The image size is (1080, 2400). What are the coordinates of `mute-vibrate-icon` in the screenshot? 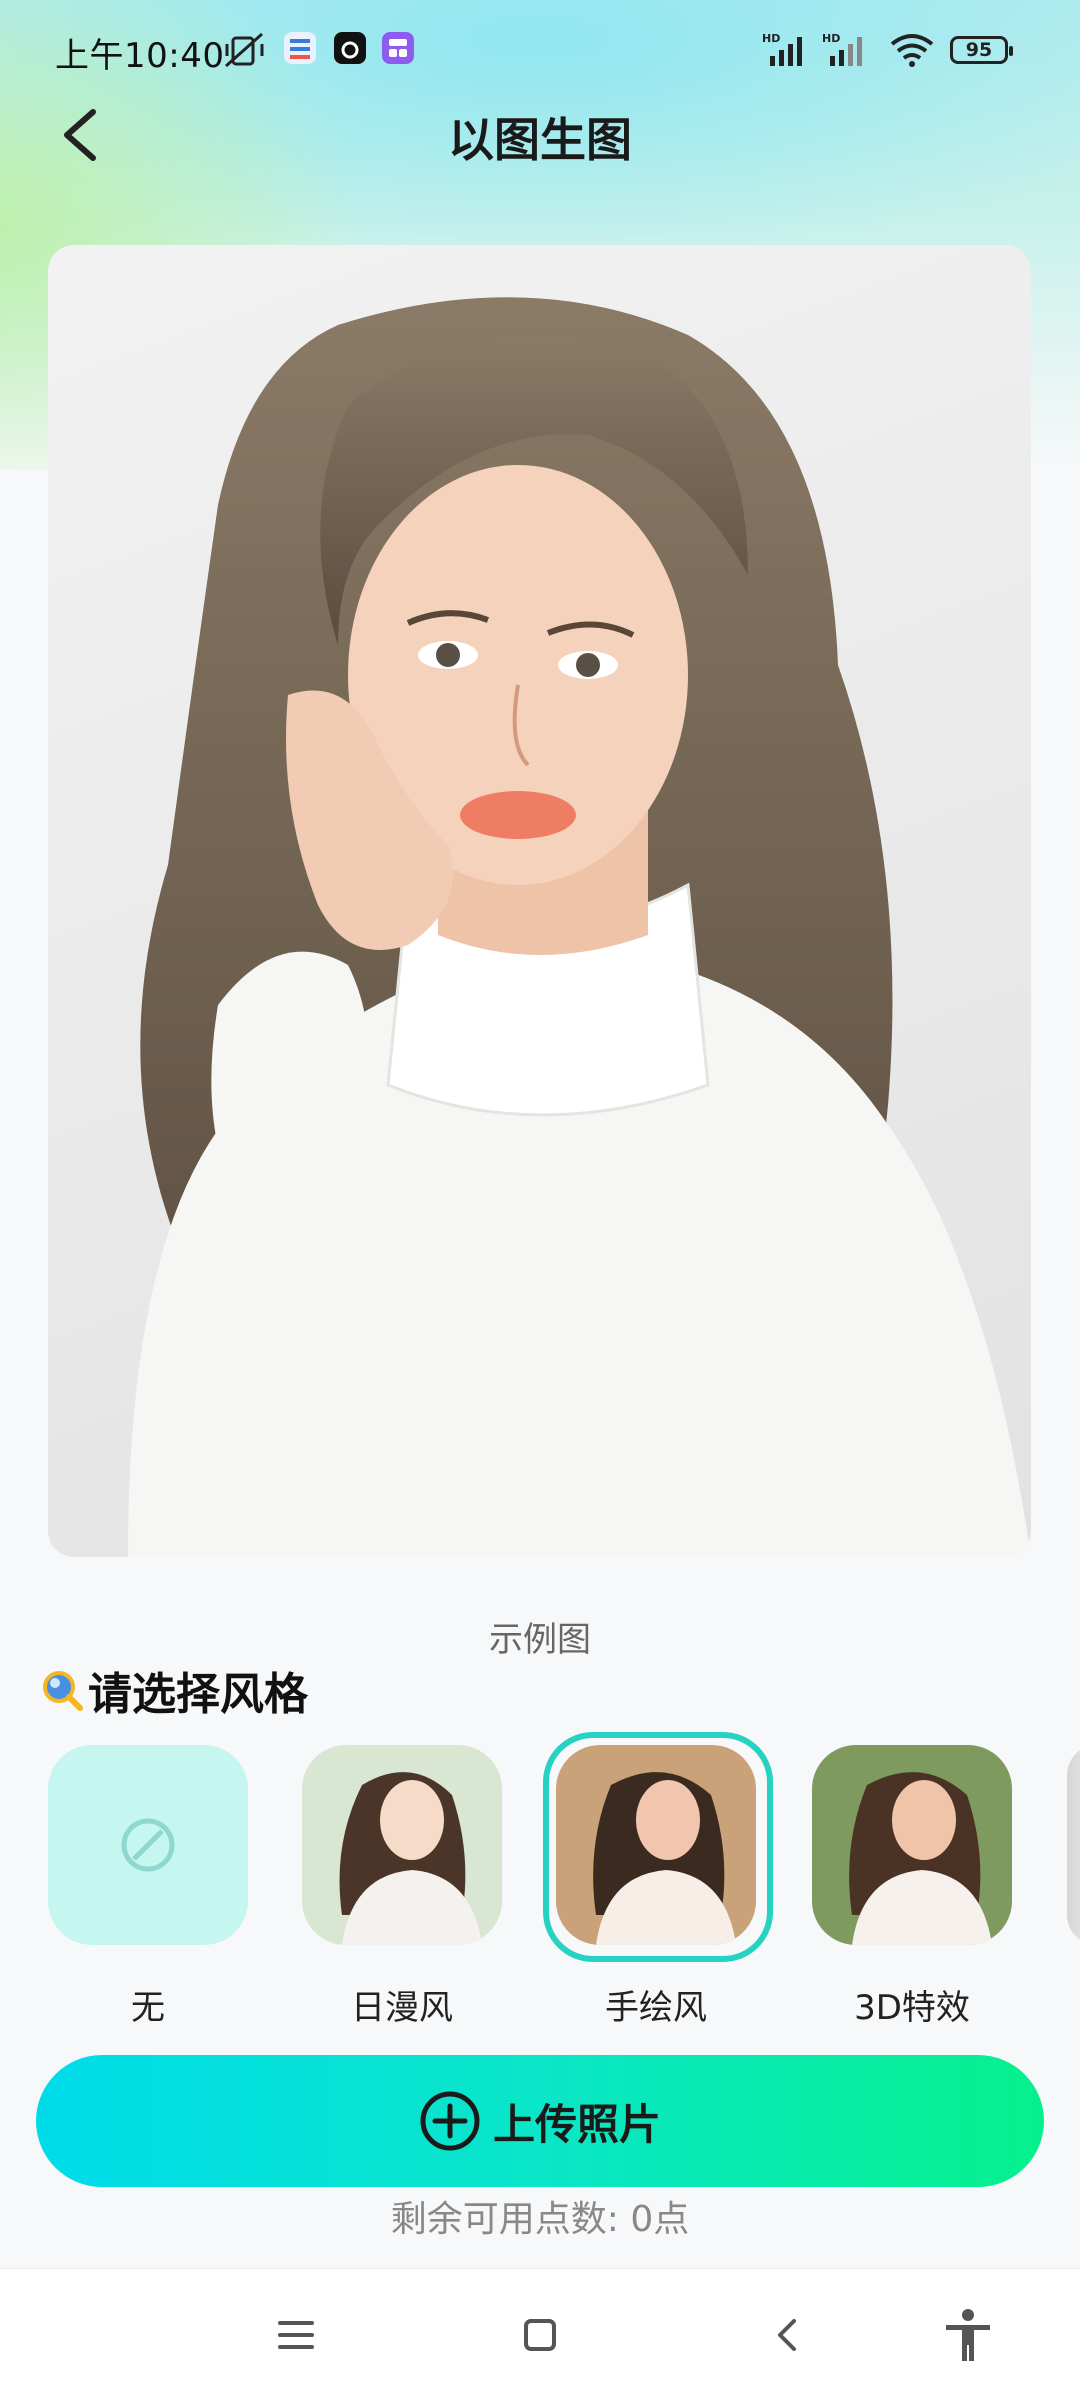 It's located at (244, 50).